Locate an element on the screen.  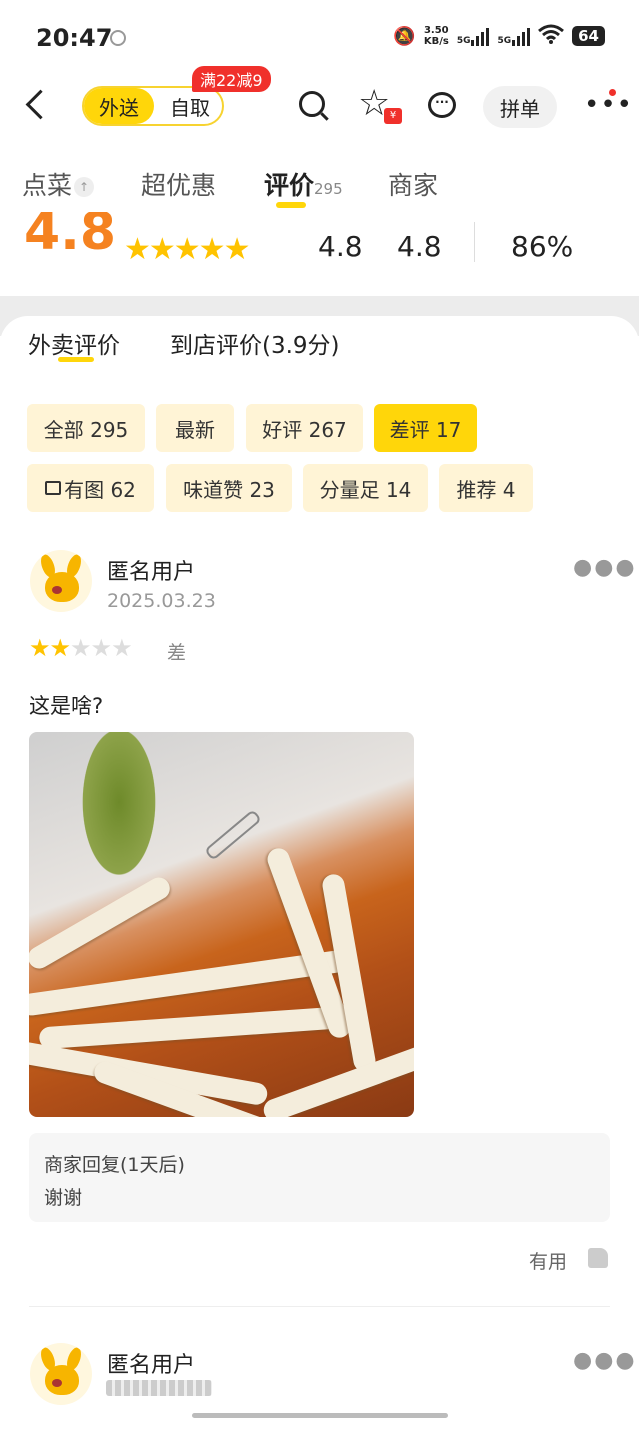
pin-top-icon: ↑ is located at coordinates (84, 187).